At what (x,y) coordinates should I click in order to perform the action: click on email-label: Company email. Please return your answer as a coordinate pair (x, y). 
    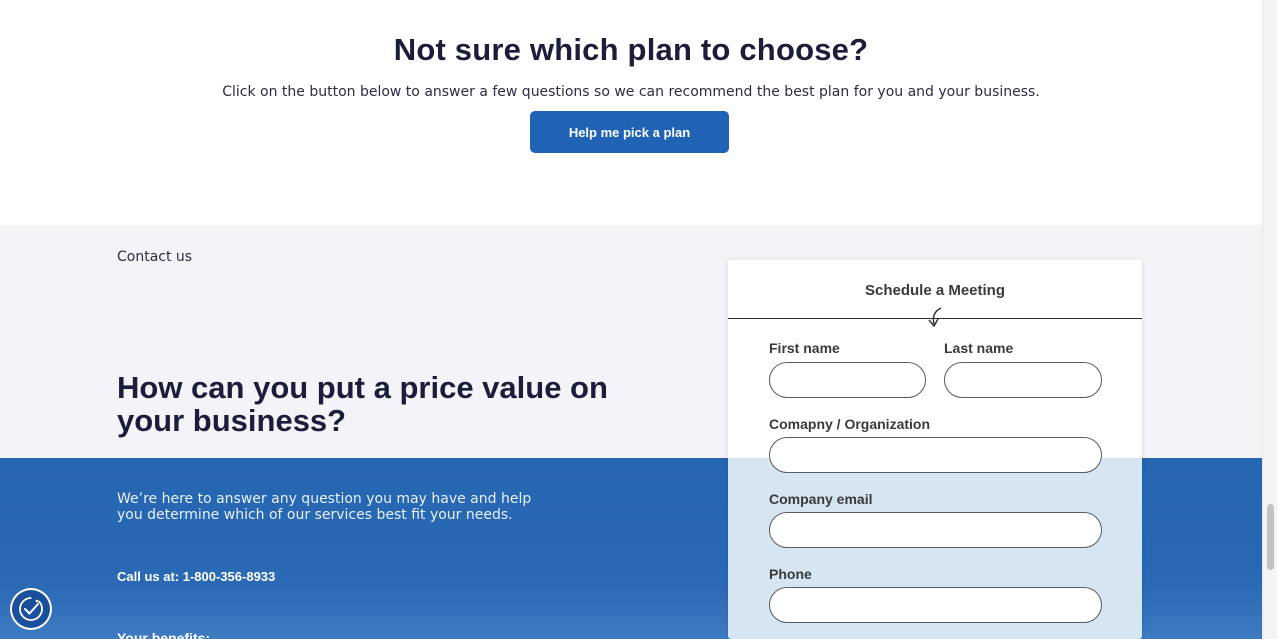
    Looking at the image, I should click on (821, 499).